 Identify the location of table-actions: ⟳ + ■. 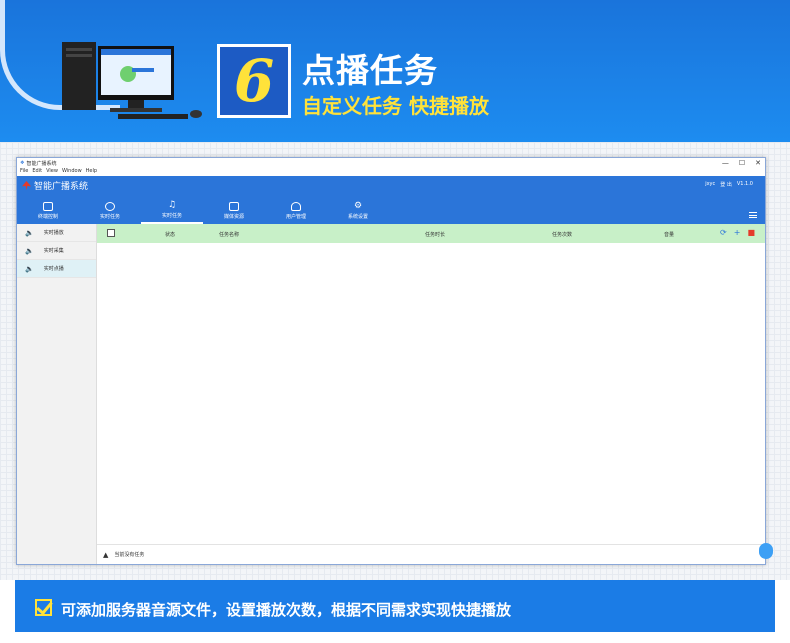
(737, 232).